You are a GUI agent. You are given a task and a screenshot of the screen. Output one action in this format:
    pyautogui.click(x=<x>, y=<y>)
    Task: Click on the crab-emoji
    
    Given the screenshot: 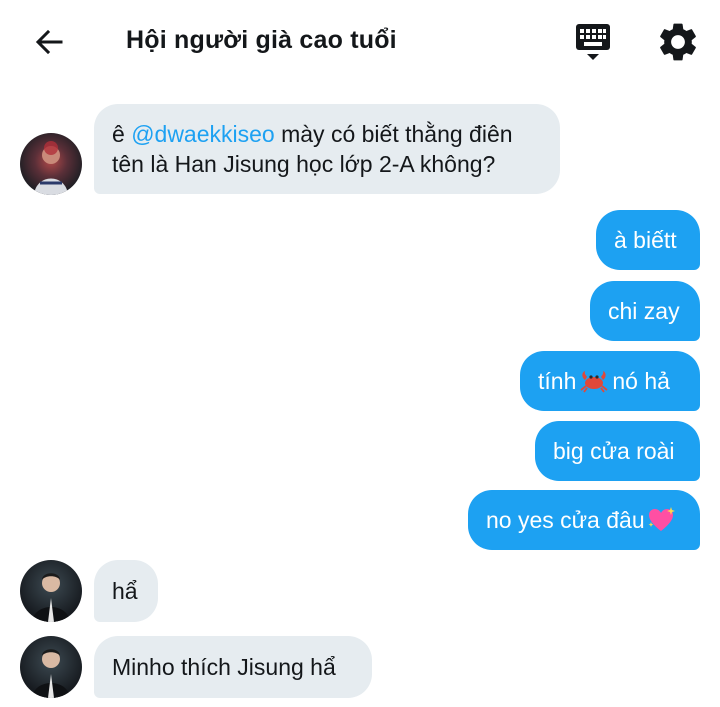 What is the action you would take?
    pyautogui.click(x=594, y=382)
    